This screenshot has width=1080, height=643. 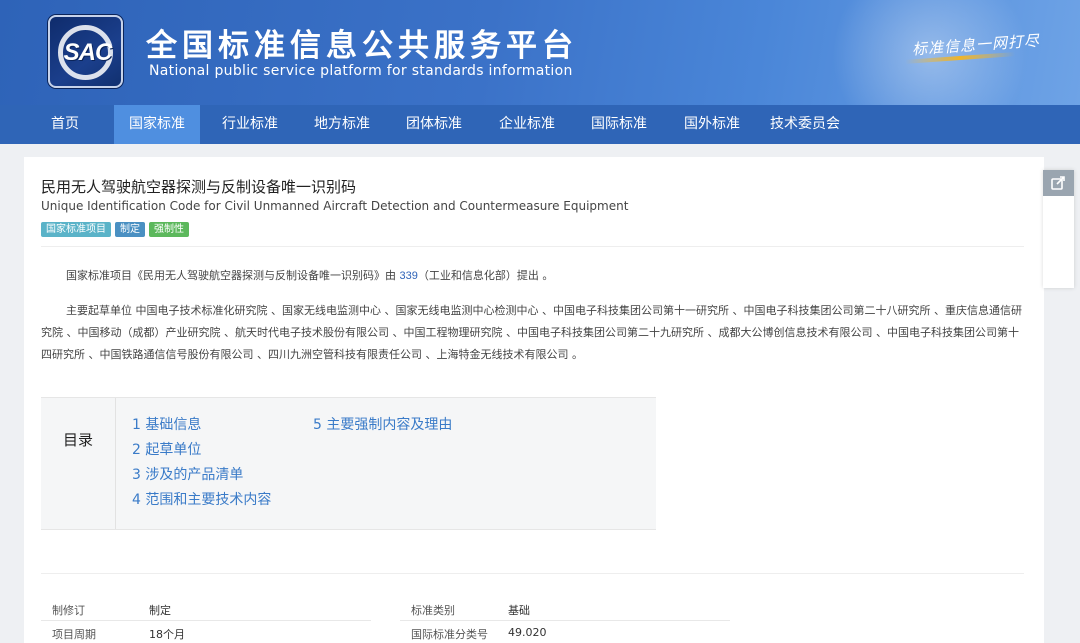 I want to click on standard-title: 民用无人驾驶航空器探测与反制设备唯一识别码, so click(x=199, y=187).